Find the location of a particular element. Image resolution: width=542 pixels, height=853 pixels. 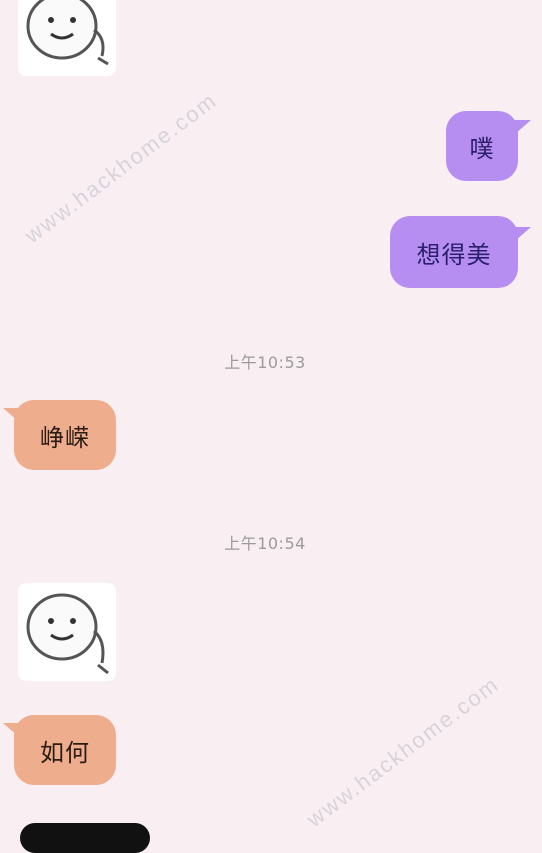

message-text: 峥嵘 is located at coordinates (65, 437).